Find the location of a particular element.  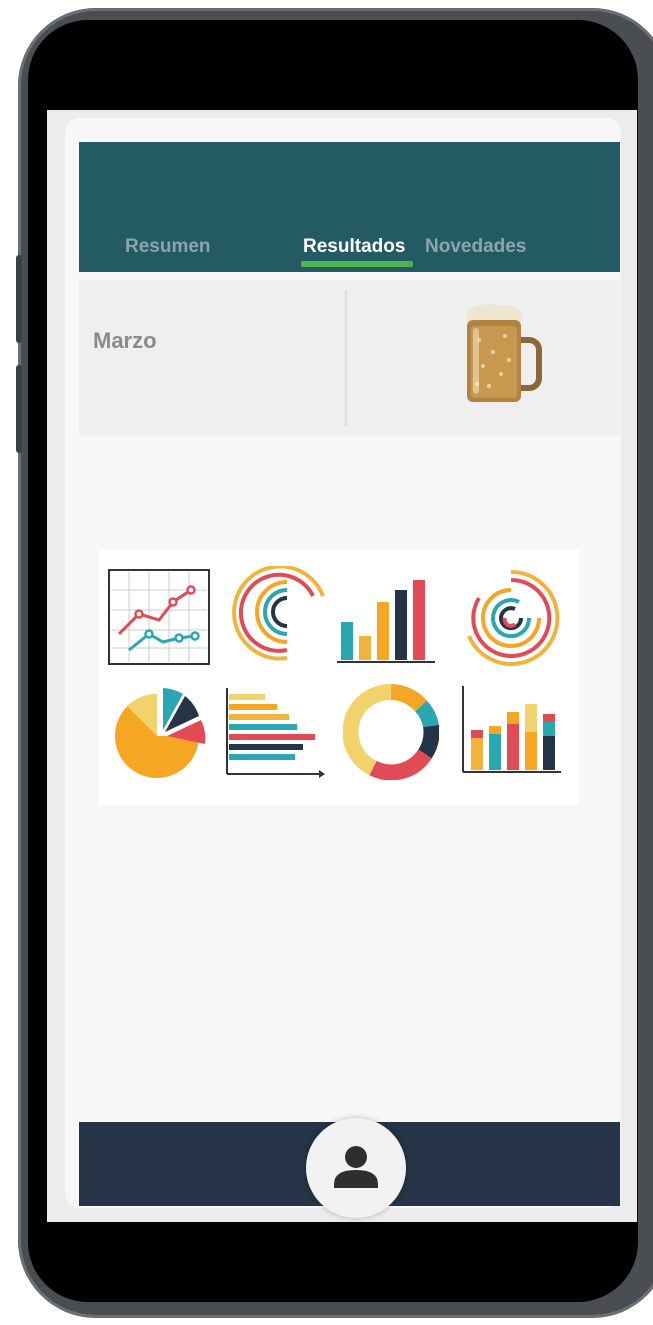

horizontal-bar-chart-icon is located at coordinates (275, 733).